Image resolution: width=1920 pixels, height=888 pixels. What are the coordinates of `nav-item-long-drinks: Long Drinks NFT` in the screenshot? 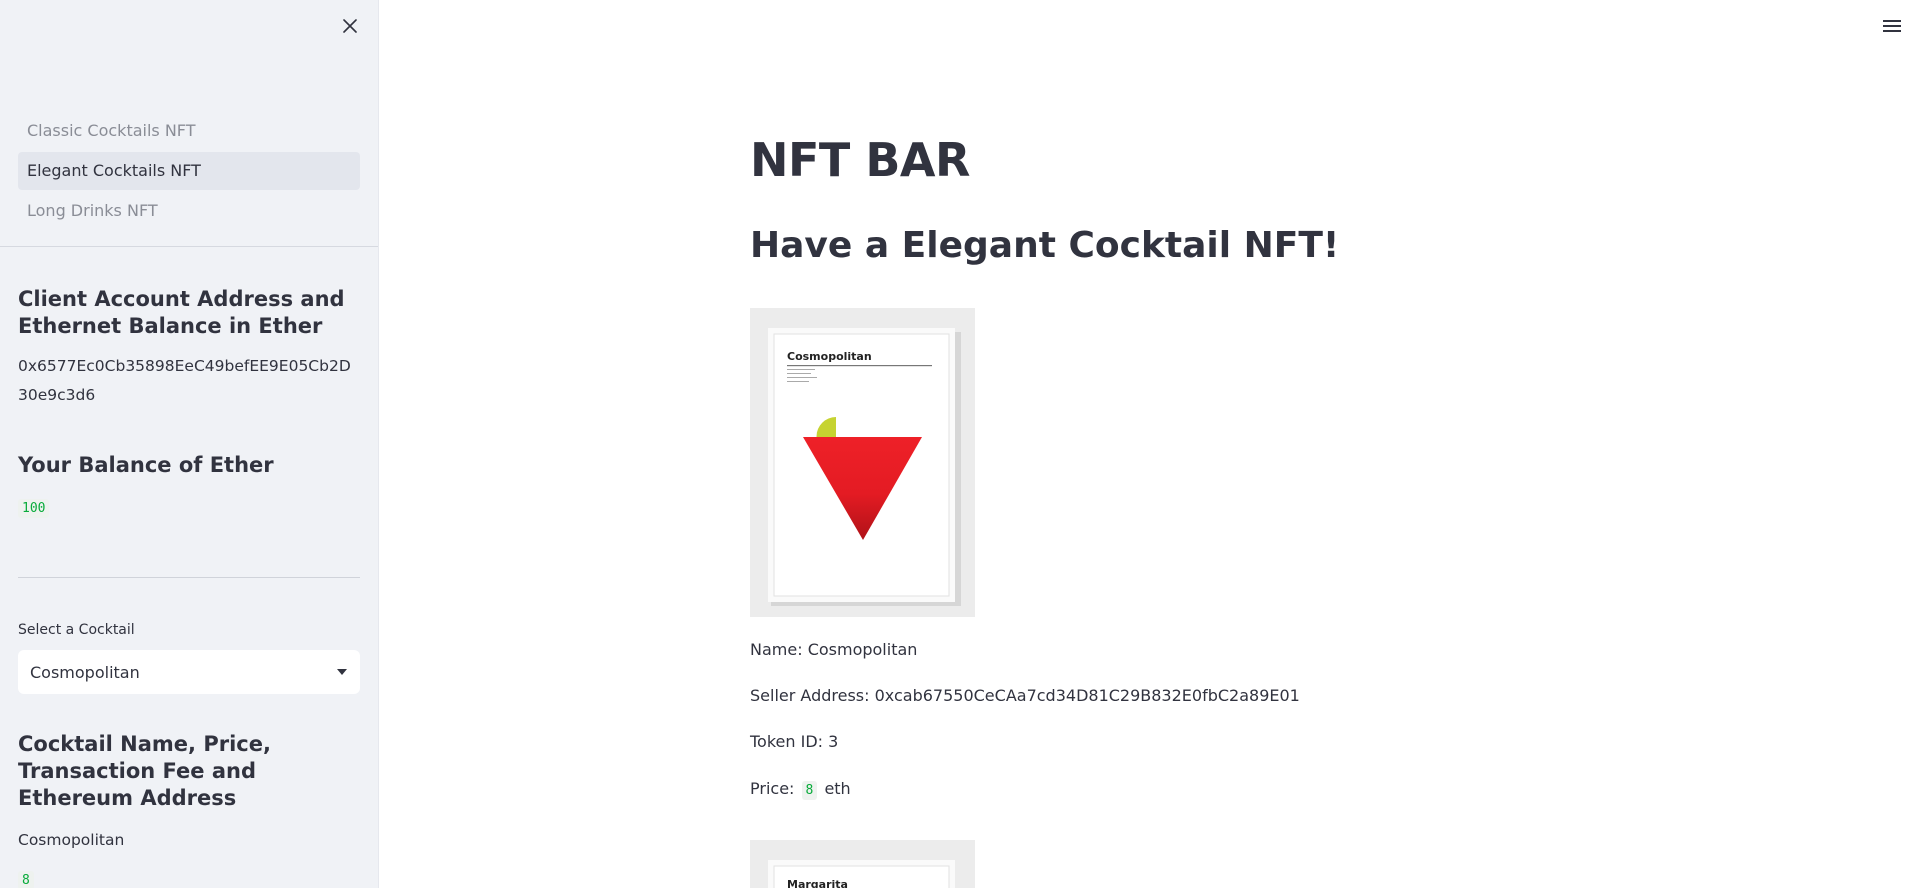 It's located at (189, 211).